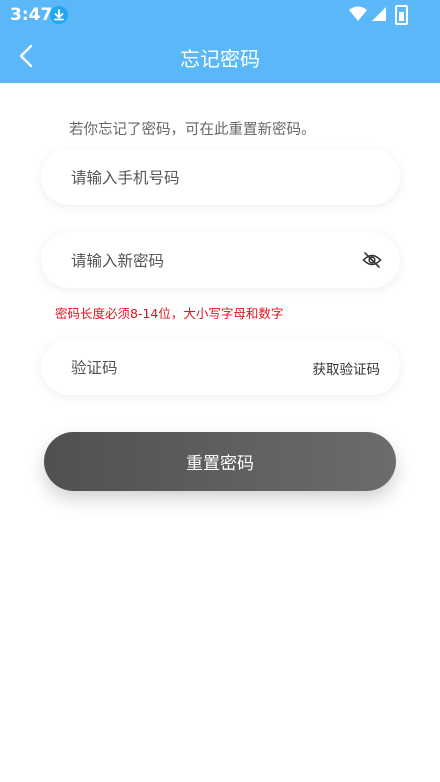 The height and width of the screenshot is (782, 440). I want to click on reset-hint: 若你忘记了密码，可在此重置新密码。, so click(192, 130).